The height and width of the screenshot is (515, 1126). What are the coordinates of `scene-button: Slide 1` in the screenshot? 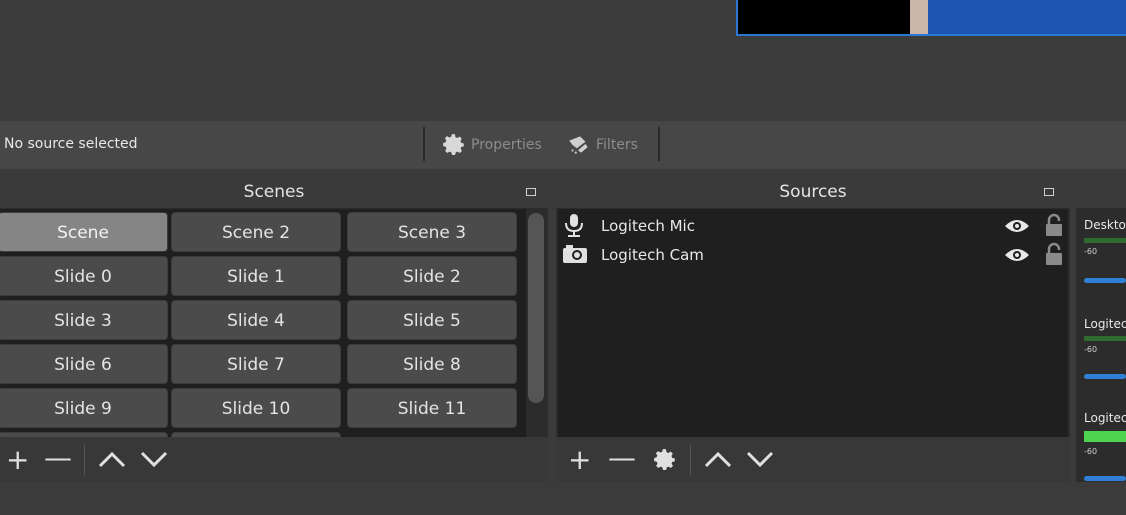 It's located at (256, 276).